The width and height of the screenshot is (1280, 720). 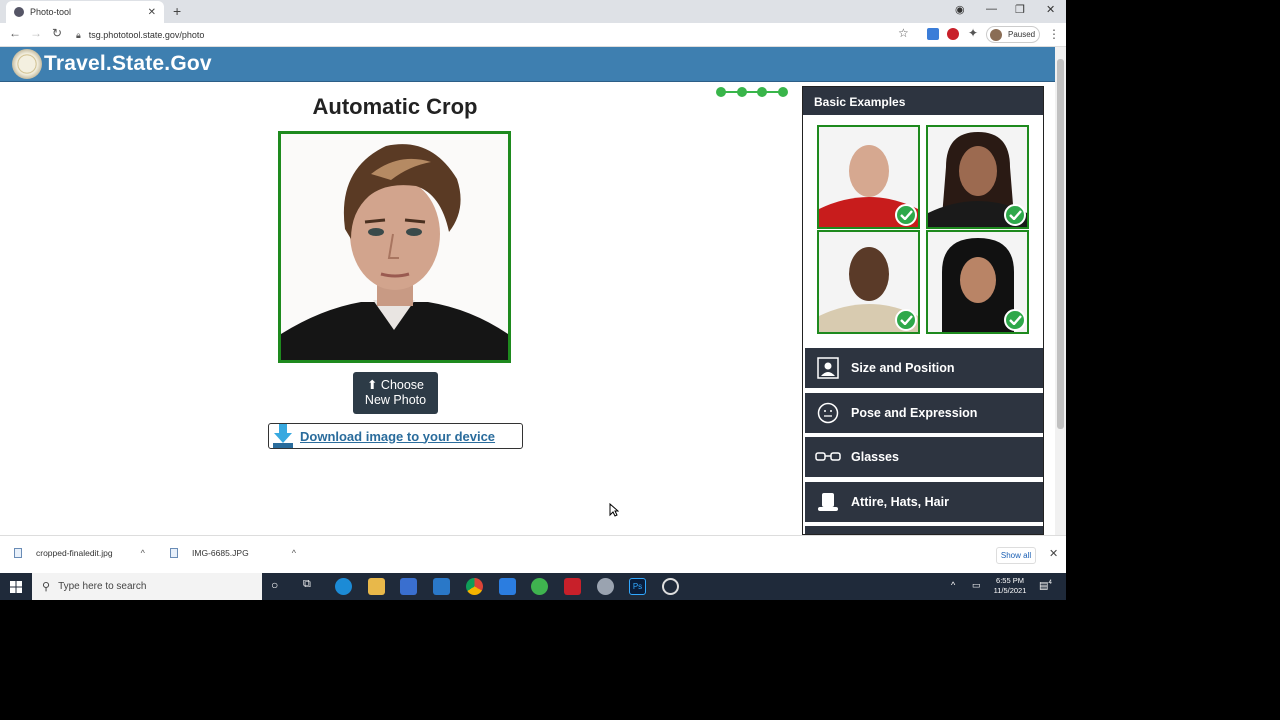 I want to click on glasses-icon, so click(x=828, y=457).